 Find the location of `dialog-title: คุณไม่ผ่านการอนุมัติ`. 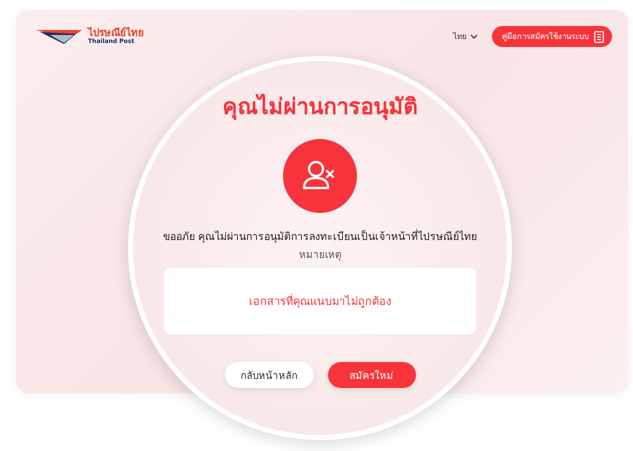

dialog-title: คุณไม่ผ่านการอนุมัติ is located at coordinates (320, 107).